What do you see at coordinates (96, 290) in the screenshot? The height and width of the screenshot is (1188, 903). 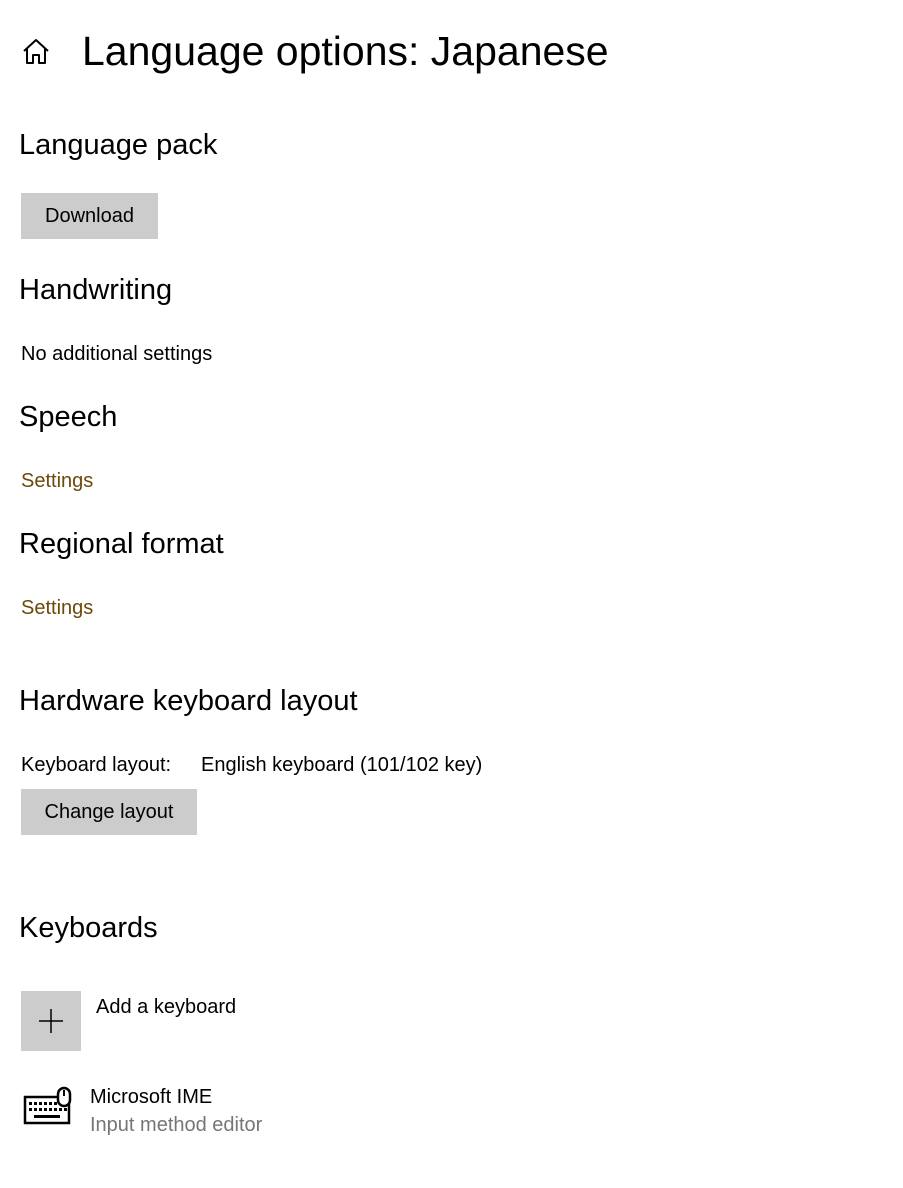 I see `handwriting-heading: Handwriting` at bounding box center [96, 290].